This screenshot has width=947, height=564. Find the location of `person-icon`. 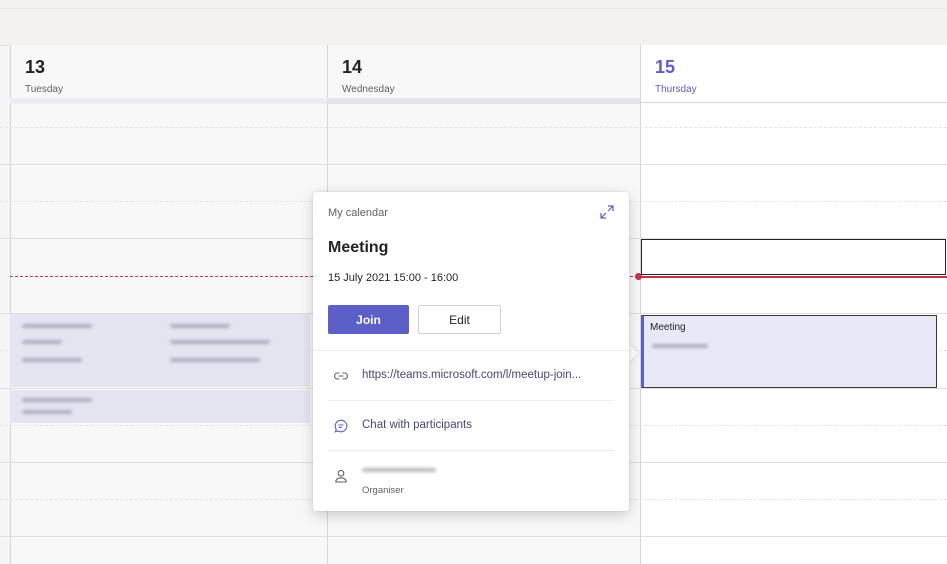

person-icon is located at coordinates (341, 476).